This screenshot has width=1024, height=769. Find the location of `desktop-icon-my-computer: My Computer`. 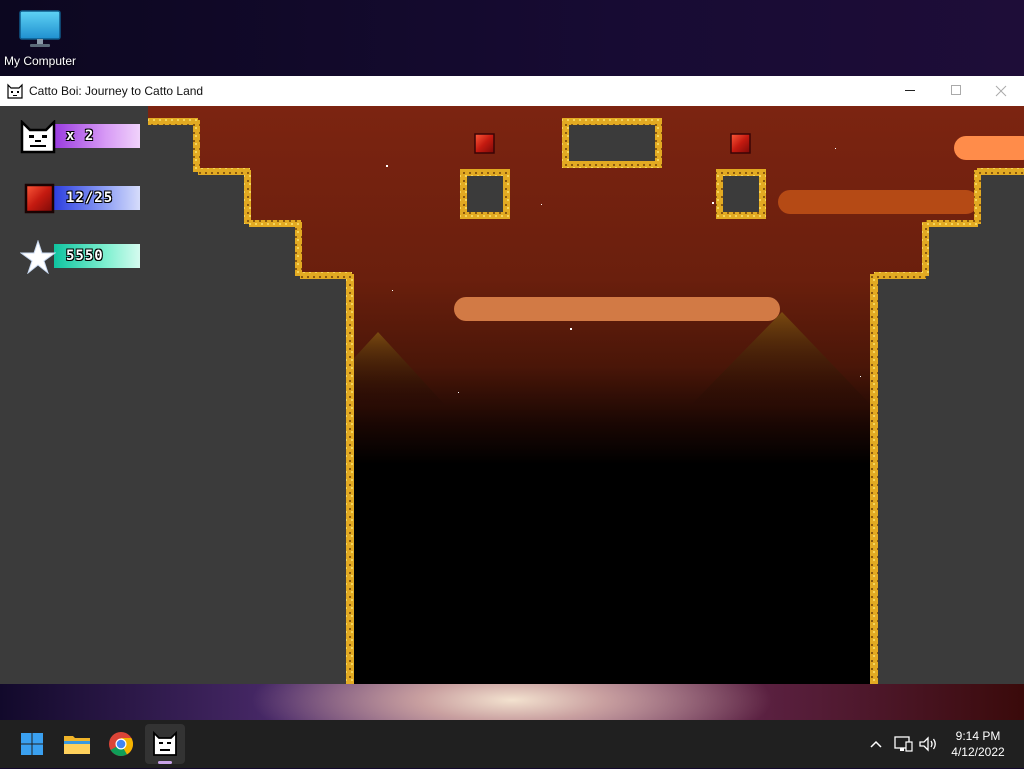

desktop-icon-my-computer: My Computer is located at coordinates (40, 38).